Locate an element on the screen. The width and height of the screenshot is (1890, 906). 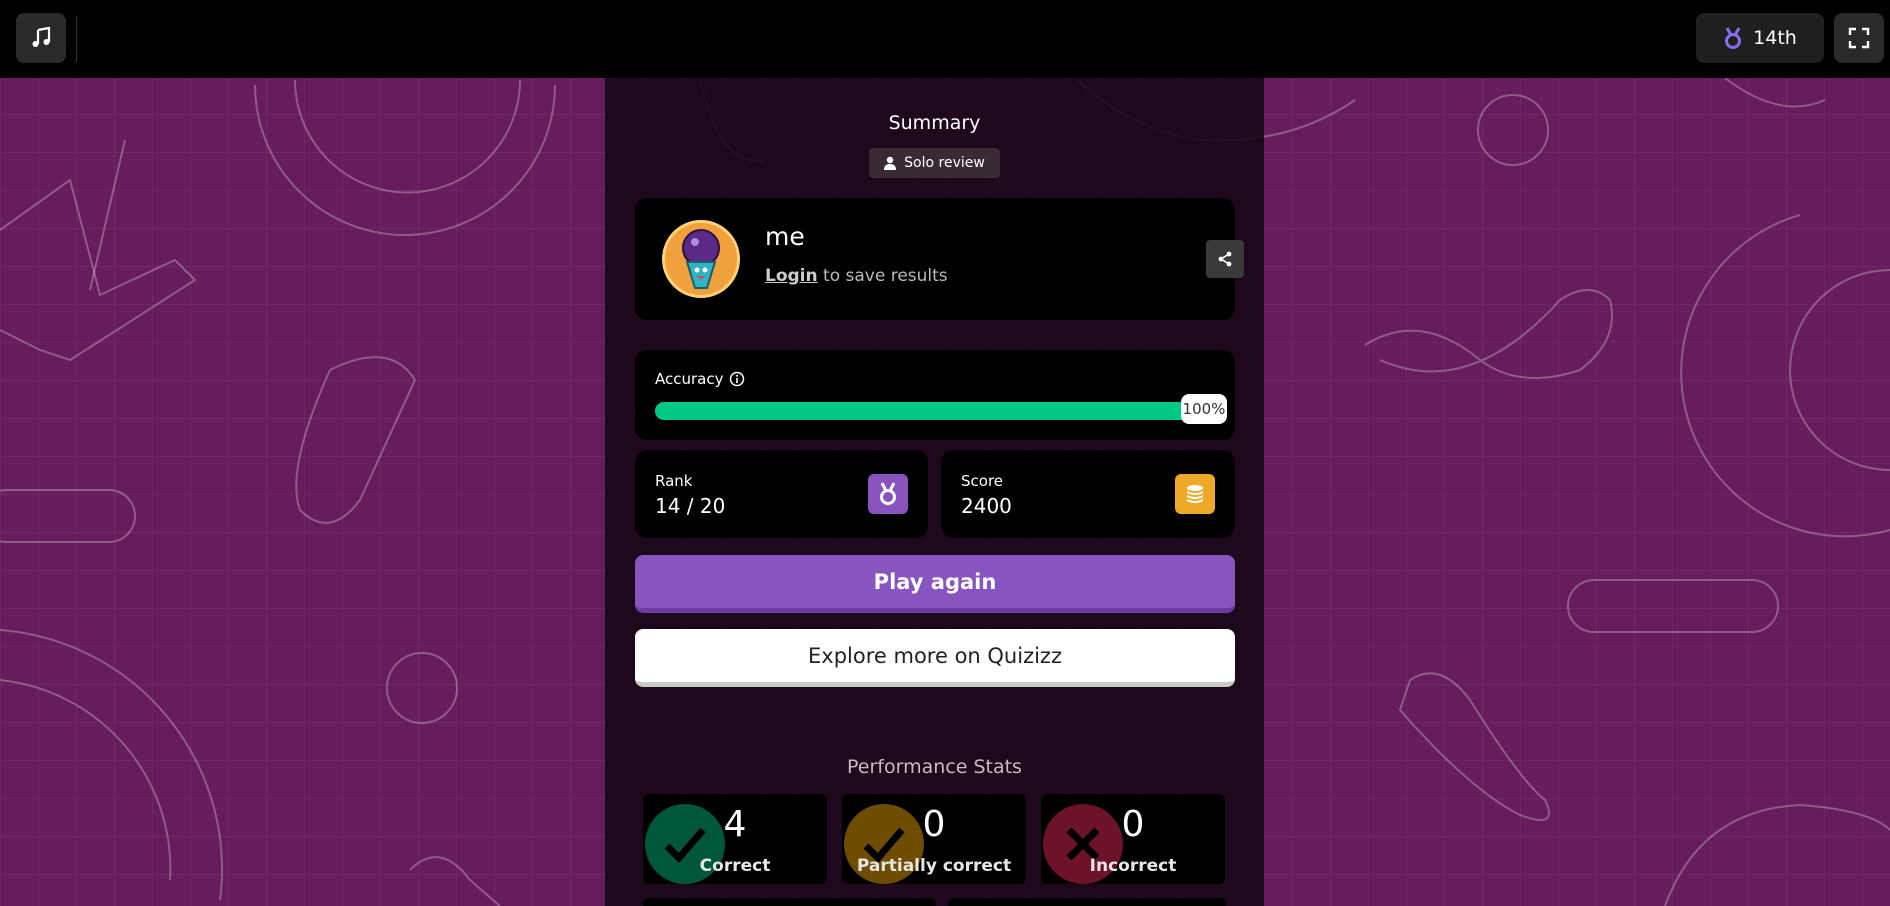
incorrect-stat: 0 Incorrect is located at coordinates (1133, 839).